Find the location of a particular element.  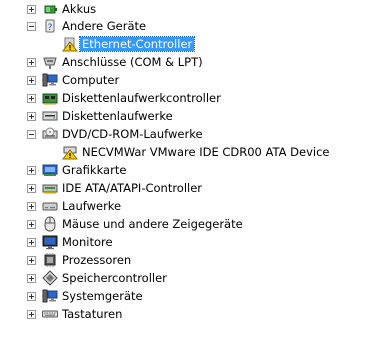

system-device-icon is located at coordinates (50, 296).